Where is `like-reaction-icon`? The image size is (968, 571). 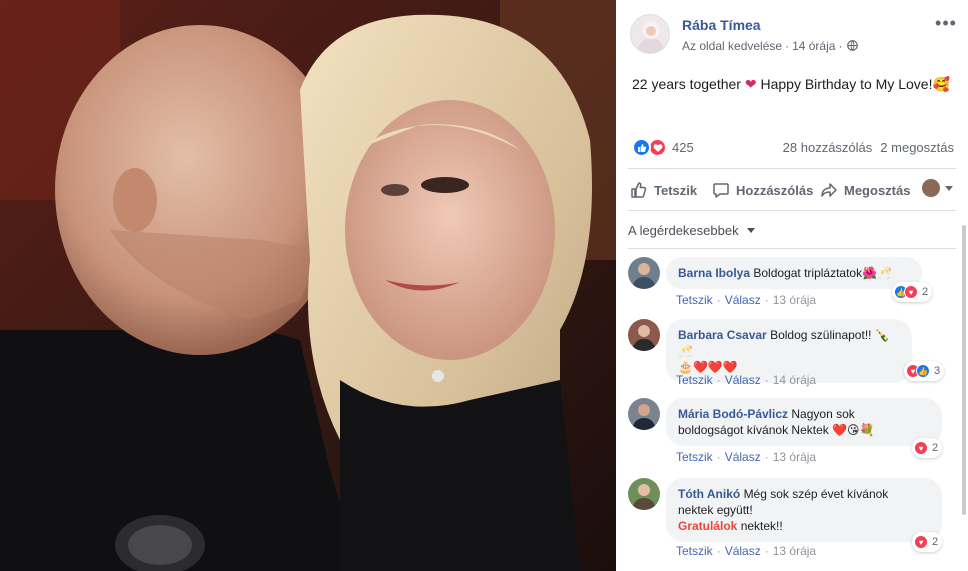
like-reaction-icon is located at coordinates (641, 147).